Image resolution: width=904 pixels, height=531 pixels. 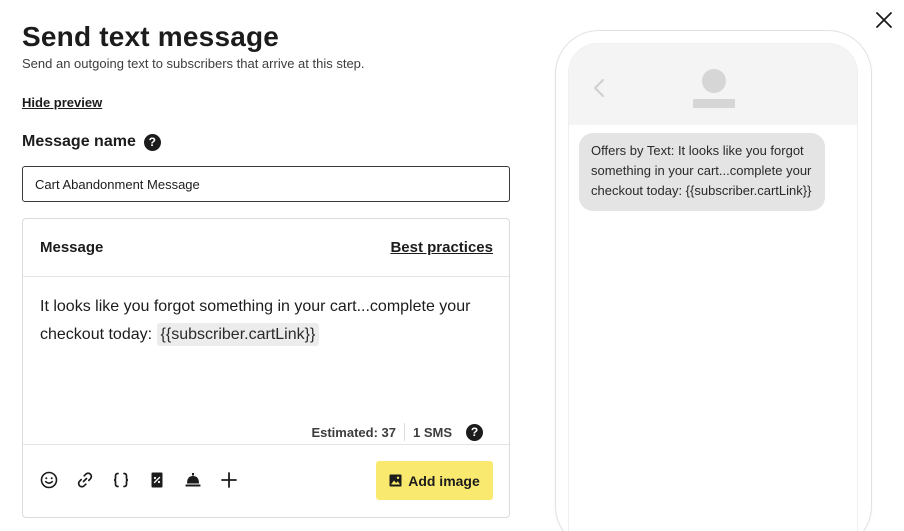 I want to click on plus-icon, so click(x=229, y=480).